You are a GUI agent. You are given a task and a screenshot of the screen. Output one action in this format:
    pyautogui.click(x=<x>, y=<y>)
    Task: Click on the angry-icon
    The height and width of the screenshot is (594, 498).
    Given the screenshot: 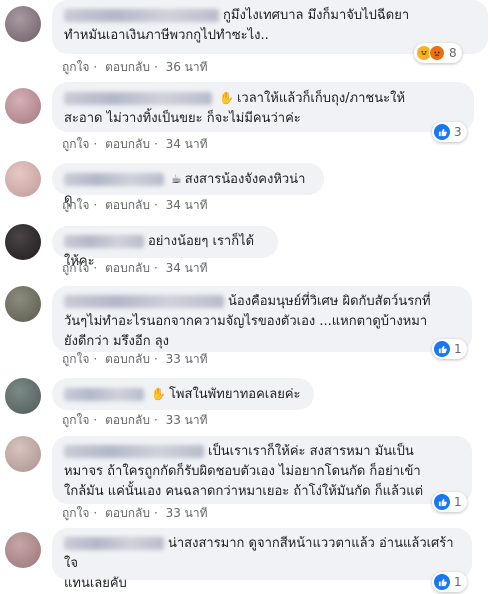 What is the action you would take?
    pyautogui.click(x=437, y=53)
    